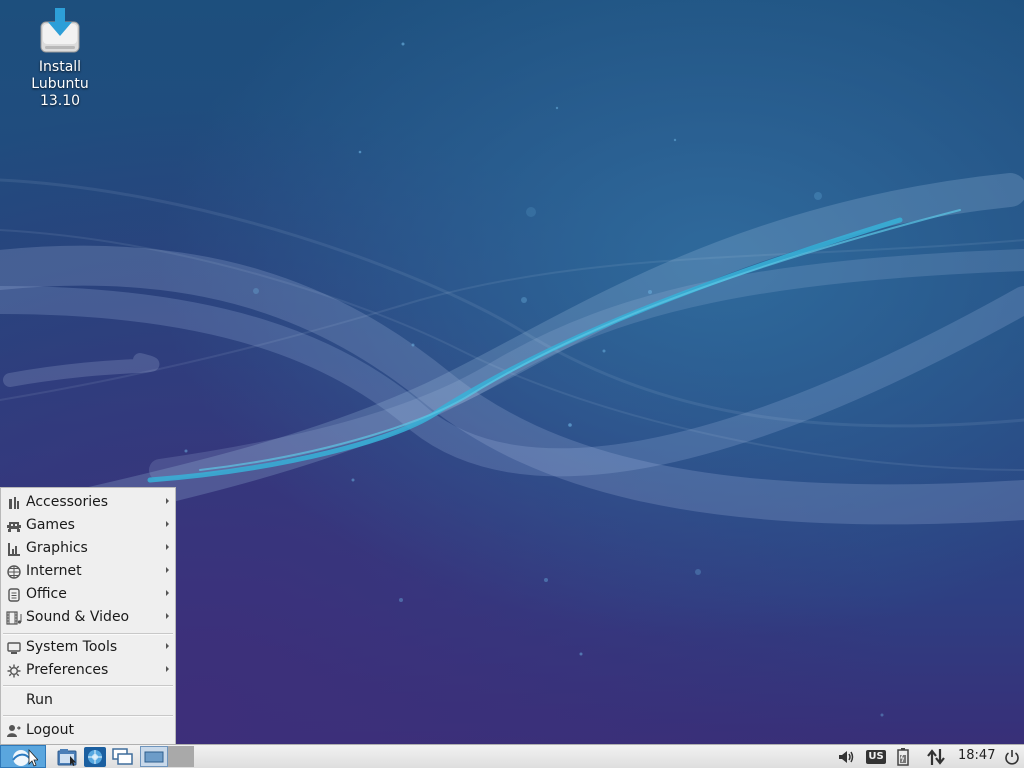 The image size is (1024, 768). I want to click on menu-item-sound-video: Sound & Video, so click(88, 617).